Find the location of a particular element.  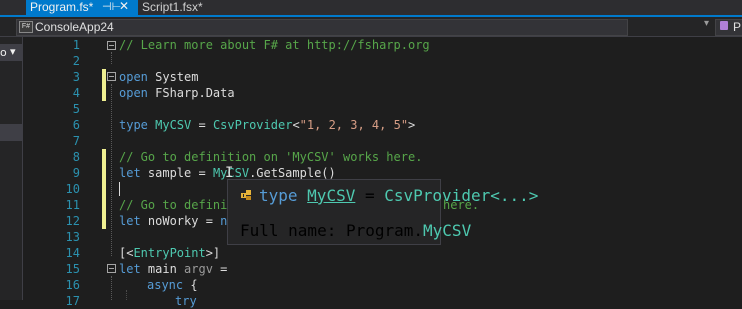

code-text: >] is located at coordinates (213, 253).